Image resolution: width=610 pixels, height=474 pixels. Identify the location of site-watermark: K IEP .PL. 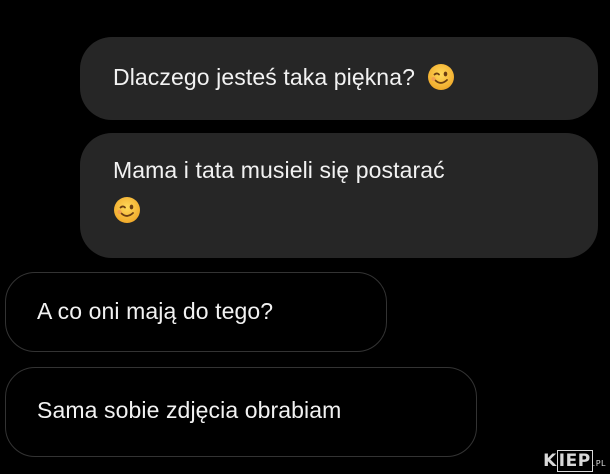
(574, 461).